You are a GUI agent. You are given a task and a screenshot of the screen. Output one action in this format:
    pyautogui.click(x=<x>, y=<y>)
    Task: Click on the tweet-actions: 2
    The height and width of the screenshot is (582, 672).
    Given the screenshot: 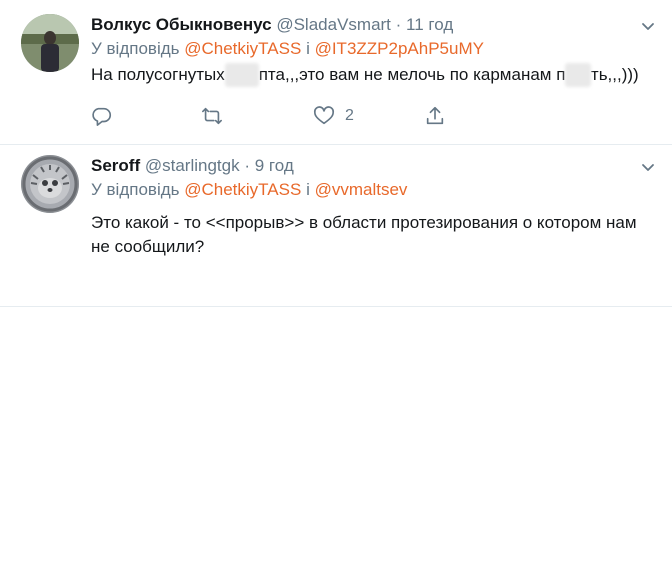 What is the action you would take?
    pyautogui.click(x=271, y=116)
    